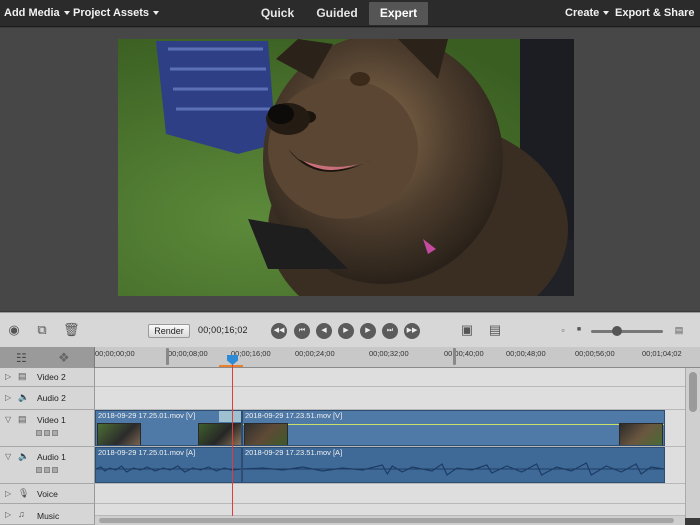 The height and width of the screenshot is (525, 700). I want to click on opacity-line, so click(453, 424).